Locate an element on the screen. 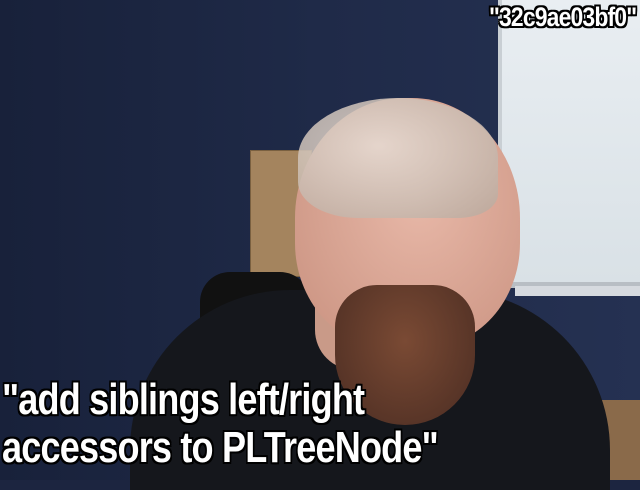 This screenshot has width=640, height=490. whiteboard-tray is located at coordinates (577, 291).